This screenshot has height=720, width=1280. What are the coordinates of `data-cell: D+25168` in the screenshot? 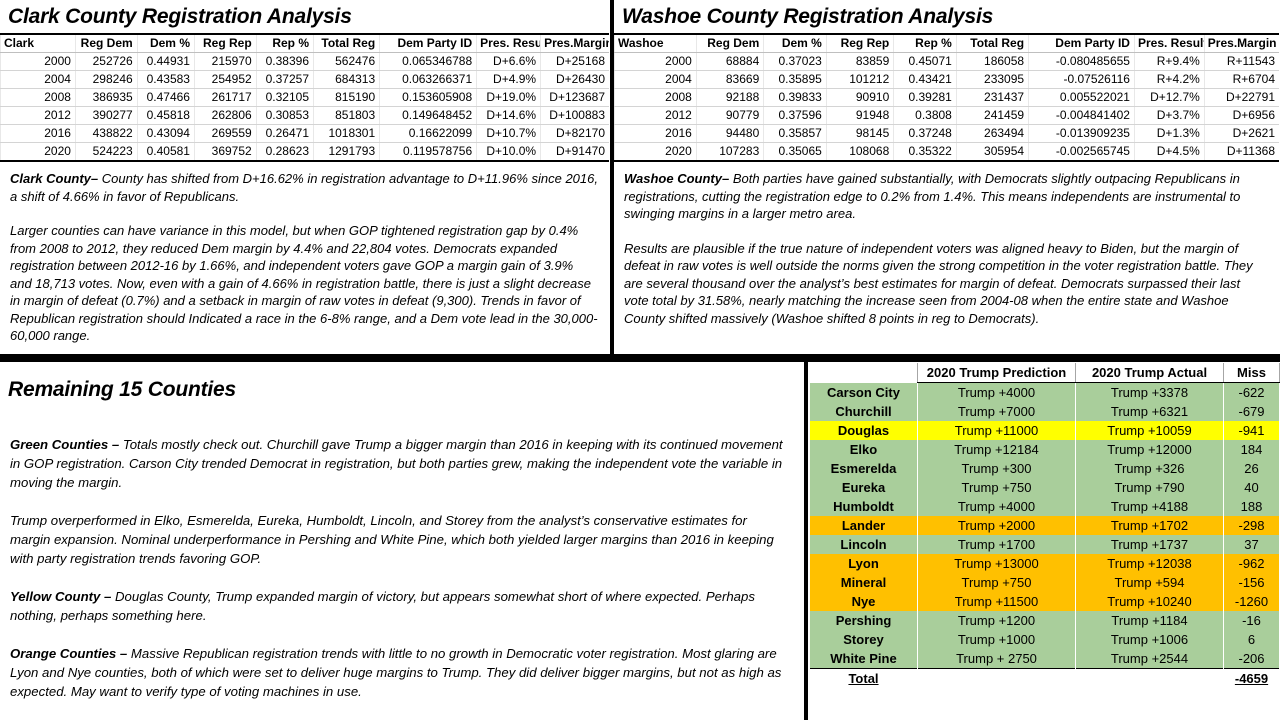 It's located at (574, 61).